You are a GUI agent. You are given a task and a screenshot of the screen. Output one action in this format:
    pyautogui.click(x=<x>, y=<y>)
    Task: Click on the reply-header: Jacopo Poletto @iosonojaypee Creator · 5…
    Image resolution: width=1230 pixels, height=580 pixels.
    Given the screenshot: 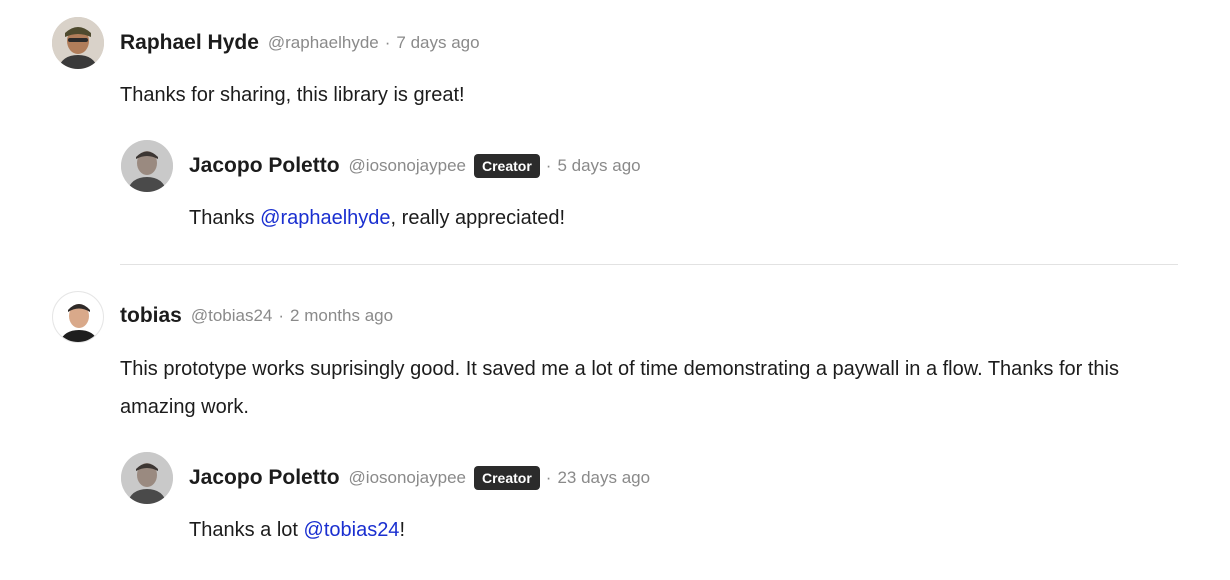 What is the action you would take?
    pyautogui.click(x=415, y=166)
    